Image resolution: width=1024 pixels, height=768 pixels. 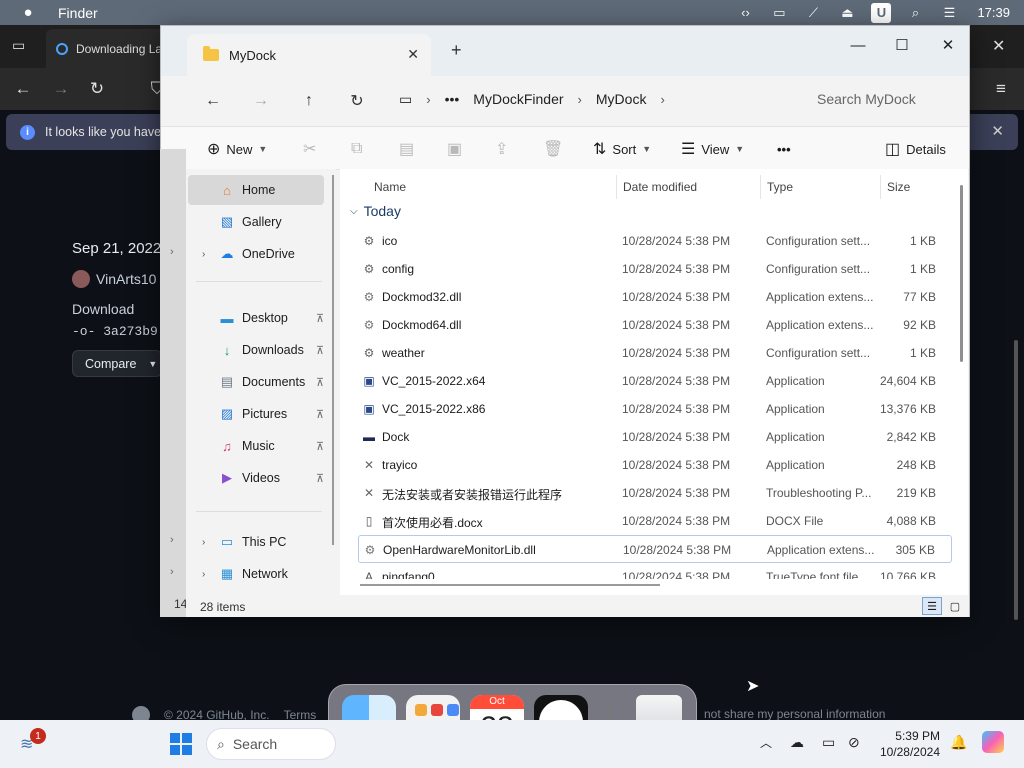 I want to click on more-options-button: •••, so click(x=784, y=149).